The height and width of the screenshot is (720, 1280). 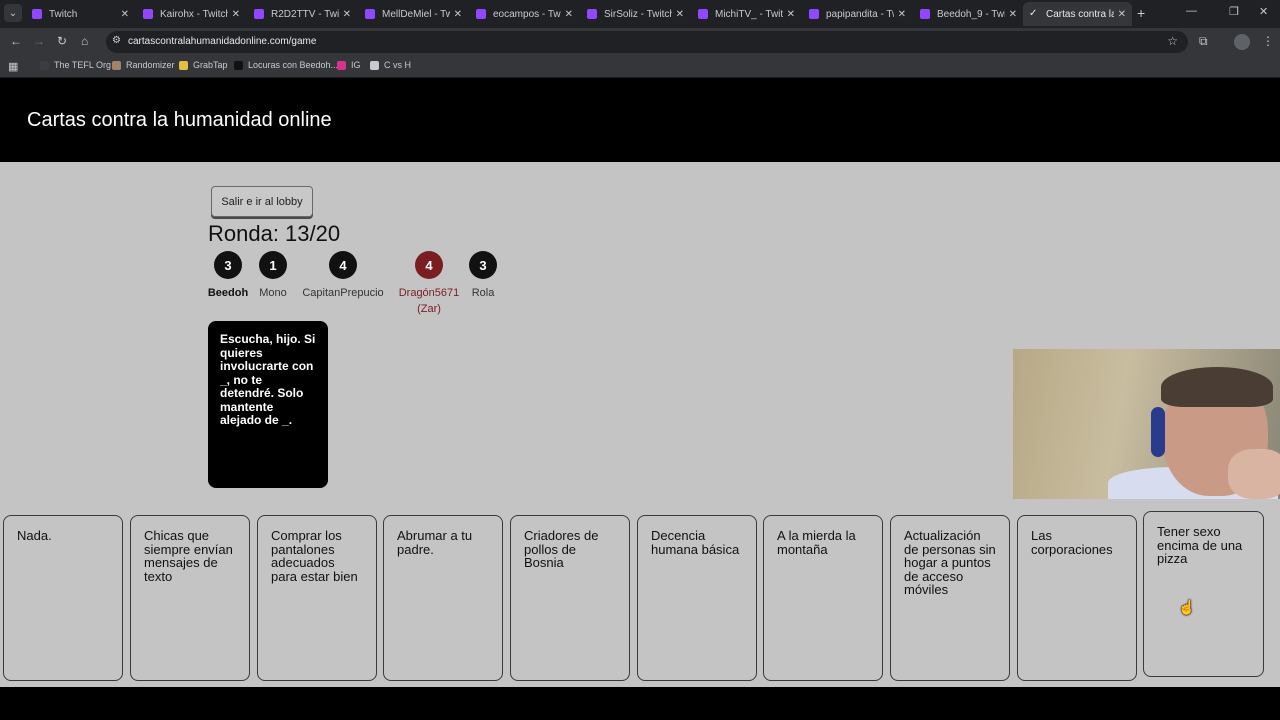 I want to click on white-card: Las corporaciones, so click(x=1077, y=598).